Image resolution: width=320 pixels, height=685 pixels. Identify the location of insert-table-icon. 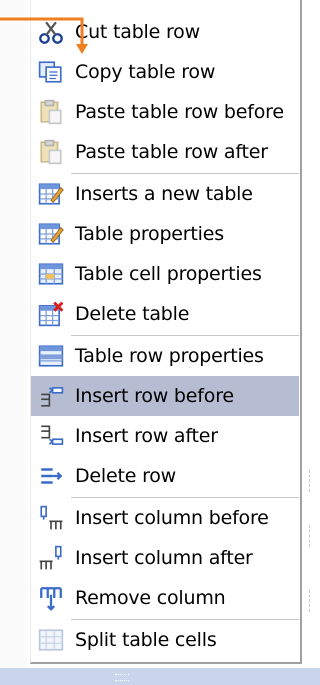
(51, 194).